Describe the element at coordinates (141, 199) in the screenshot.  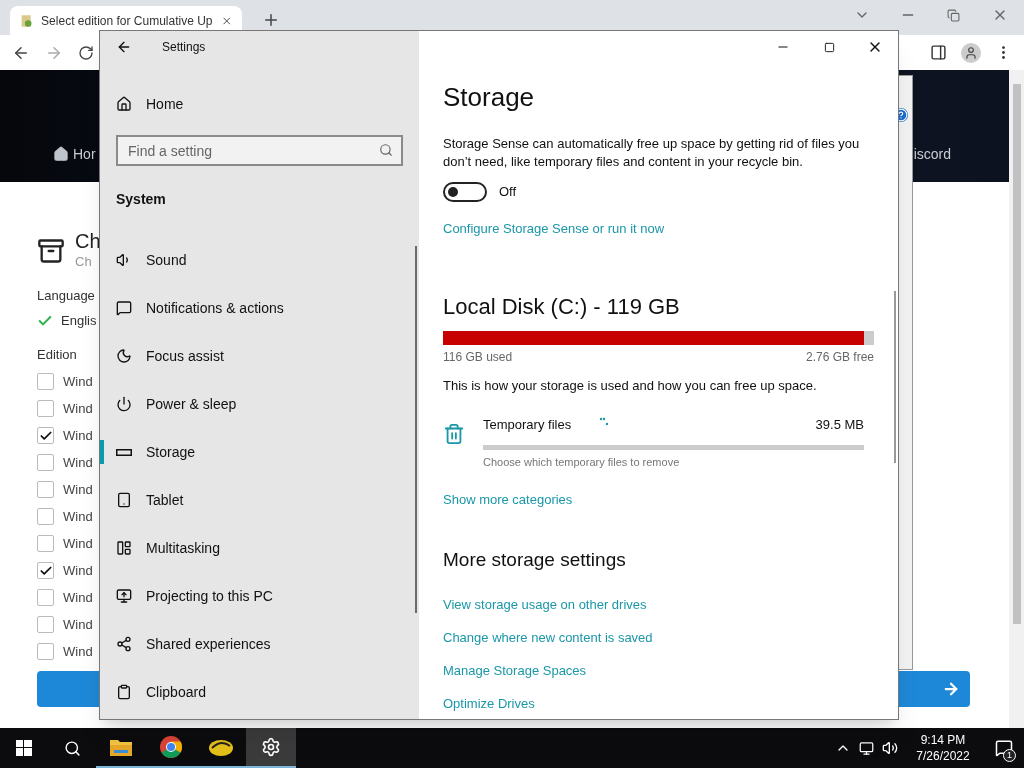
I see `section-heading: System` at that location.